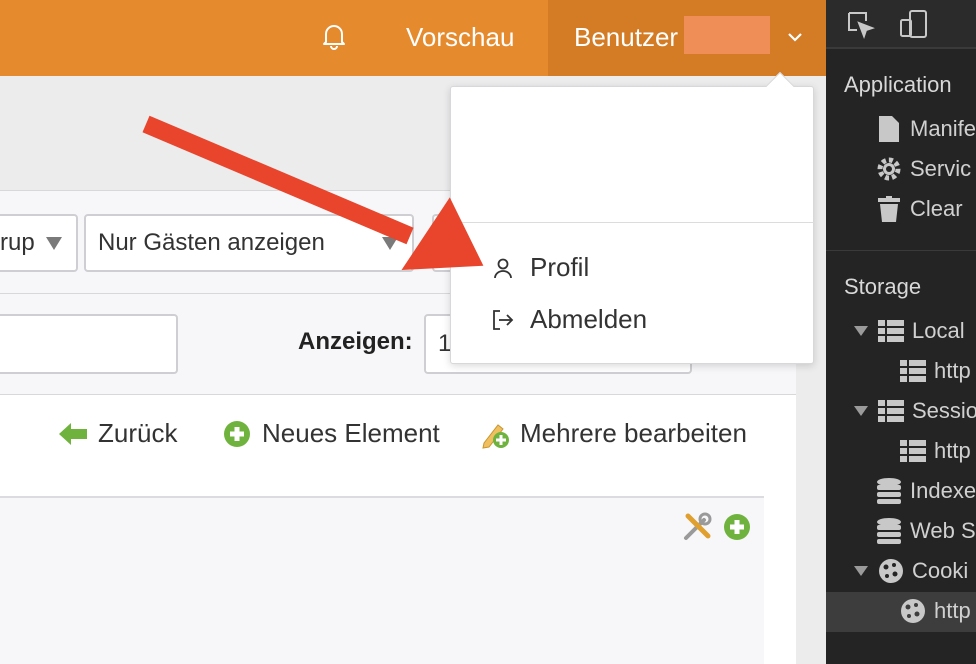 This screenshot has height=664, width=976. What do you see at coordinates (89, 344) in the screenshot?
I see `search-input` at bounding box center [89, 344].